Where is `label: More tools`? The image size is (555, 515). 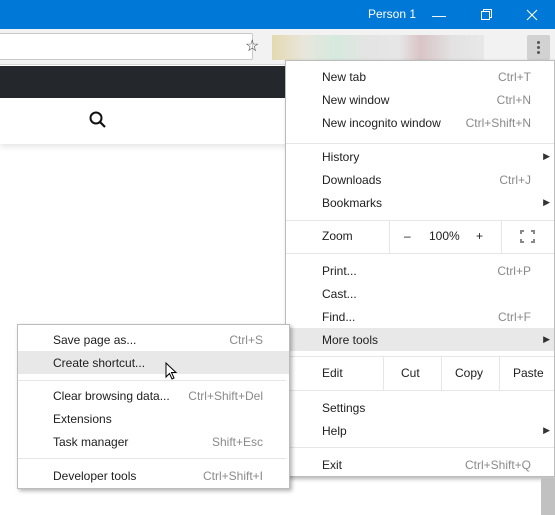
label: More tools is located at coordinates (350, 339).